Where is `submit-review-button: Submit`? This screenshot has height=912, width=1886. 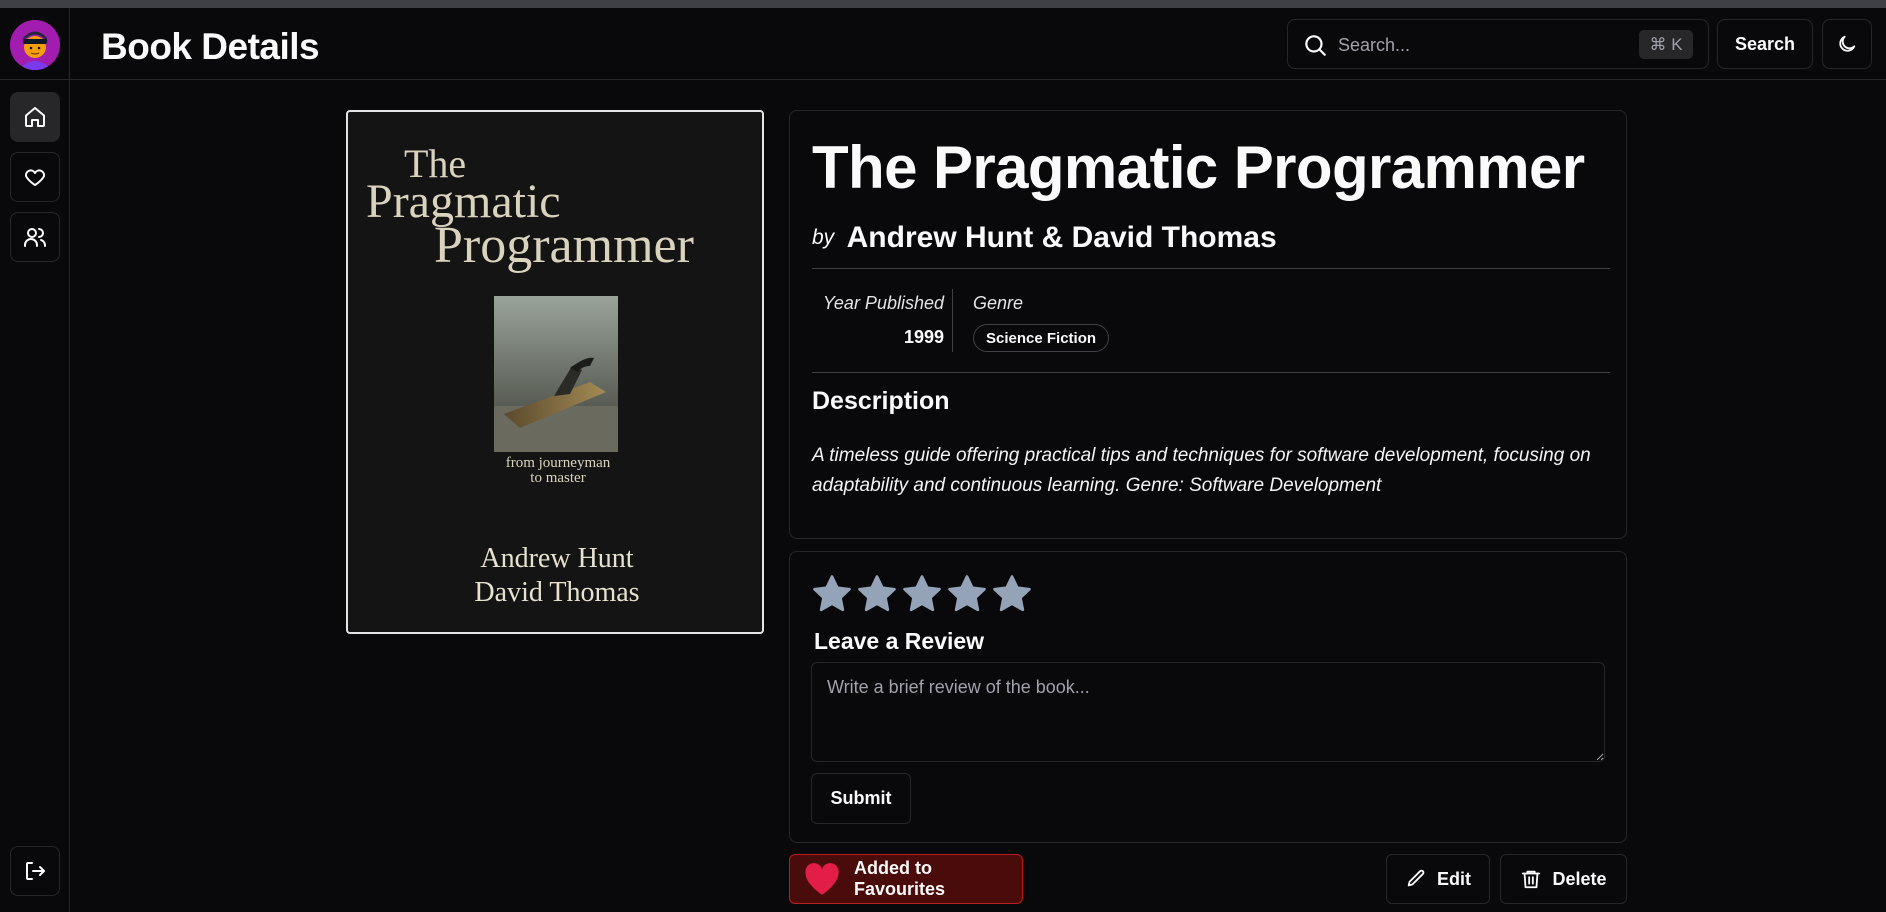 submit-review-button: Submit is located at coordinates (861, 798).